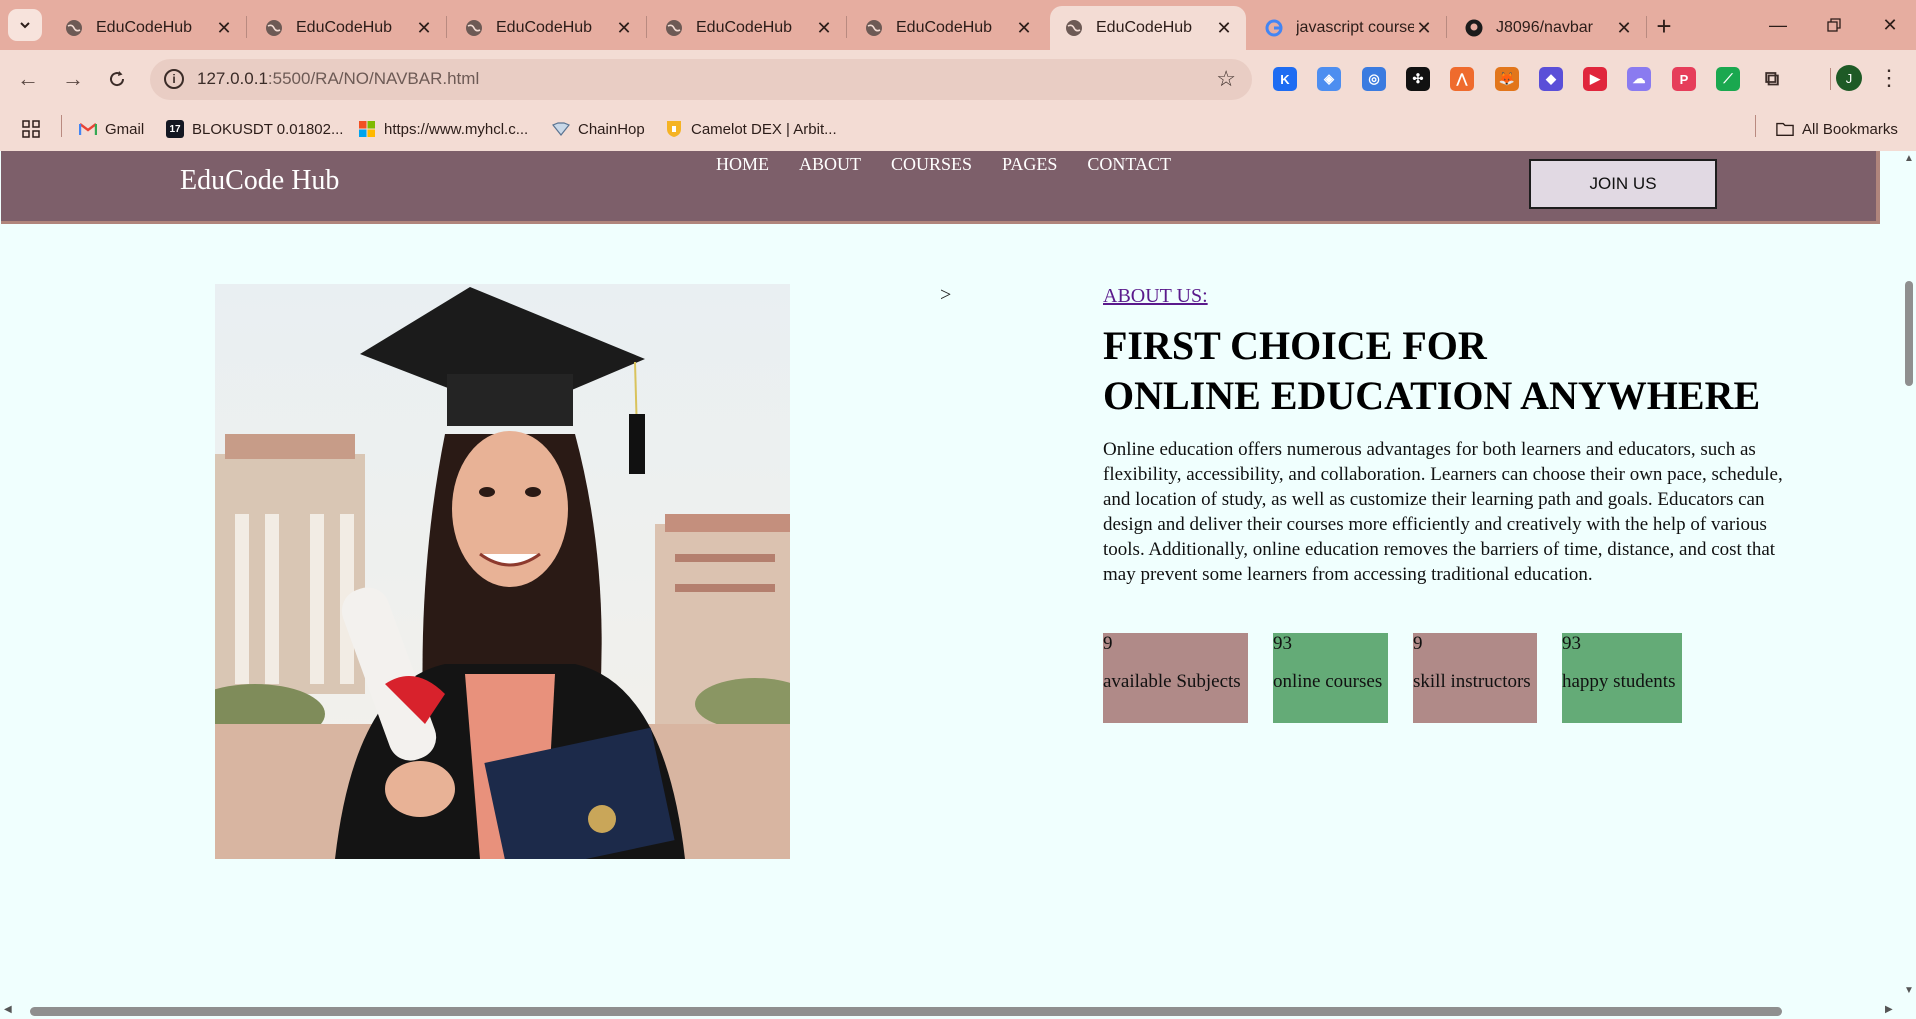 The image size is (1916, 1019). Describe the element at coordinates (1274, 28) in the screenshot. I see `google-icon` at that location.